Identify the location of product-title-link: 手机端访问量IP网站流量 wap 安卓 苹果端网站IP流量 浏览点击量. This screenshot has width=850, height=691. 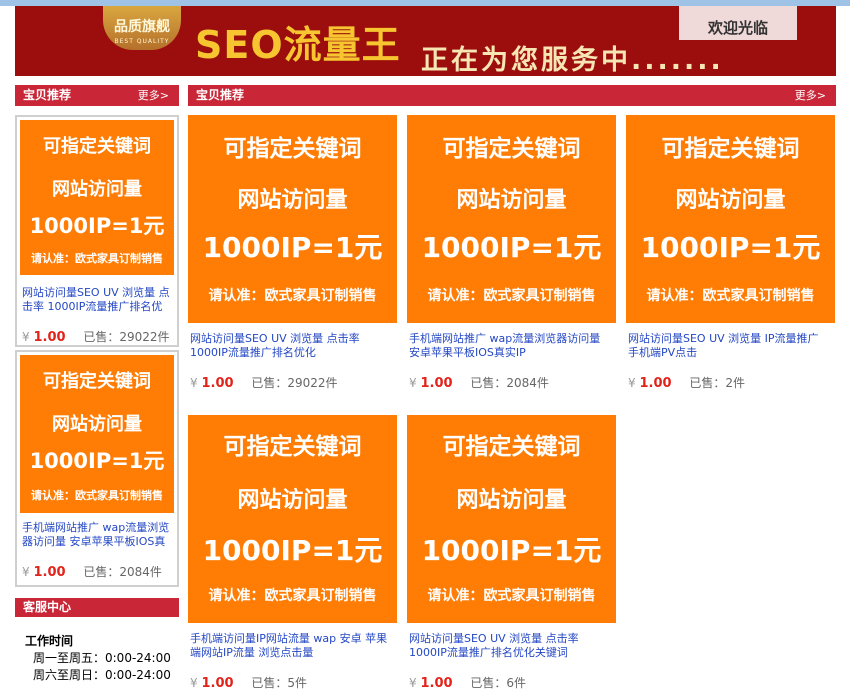
(290, 646).